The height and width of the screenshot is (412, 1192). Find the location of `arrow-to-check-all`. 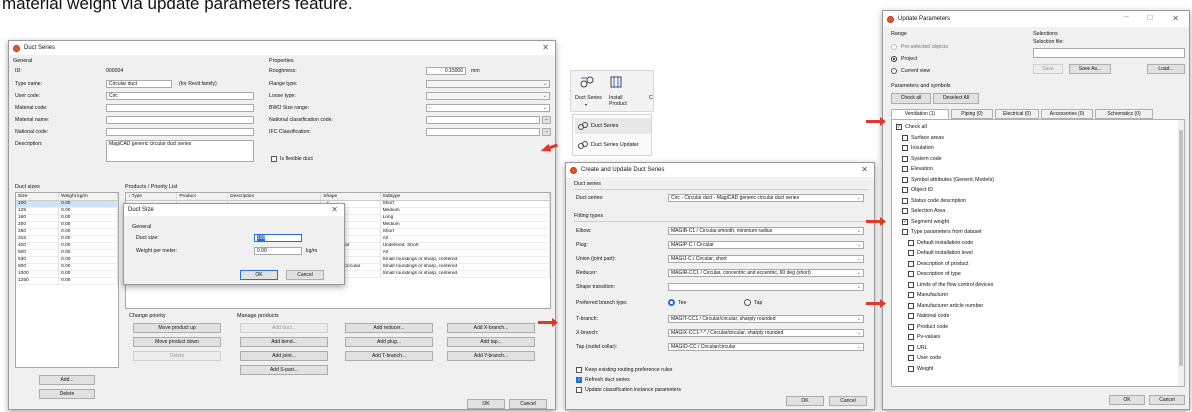

arrow-to-check-all is located at coordinates (876, 121).